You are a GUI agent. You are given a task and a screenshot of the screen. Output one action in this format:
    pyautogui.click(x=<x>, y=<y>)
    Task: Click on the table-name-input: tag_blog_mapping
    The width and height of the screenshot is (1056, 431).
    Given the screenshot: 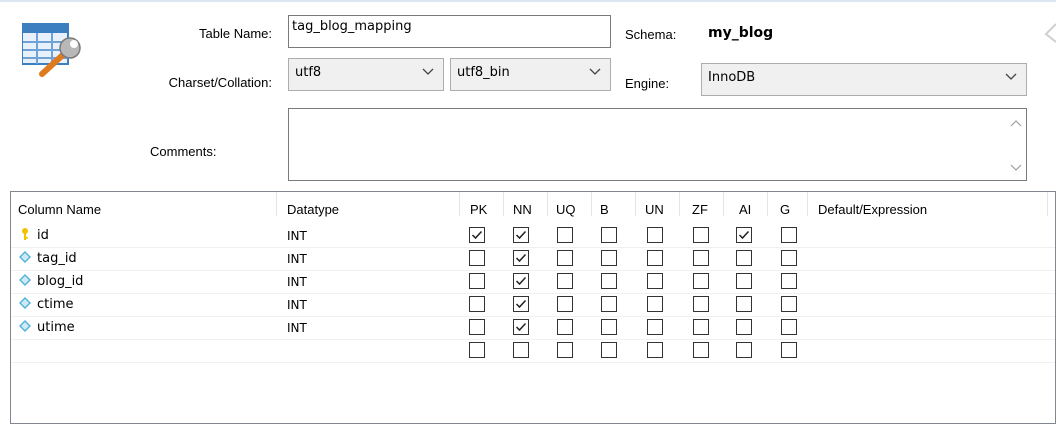 What is the action you would take?
    pyautogui.click(x=449, y=31)
    